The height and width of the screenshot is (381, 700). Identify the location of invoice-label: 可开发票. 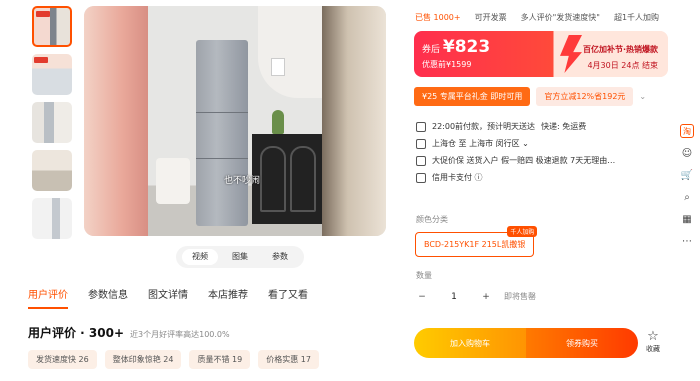
(490, 17).